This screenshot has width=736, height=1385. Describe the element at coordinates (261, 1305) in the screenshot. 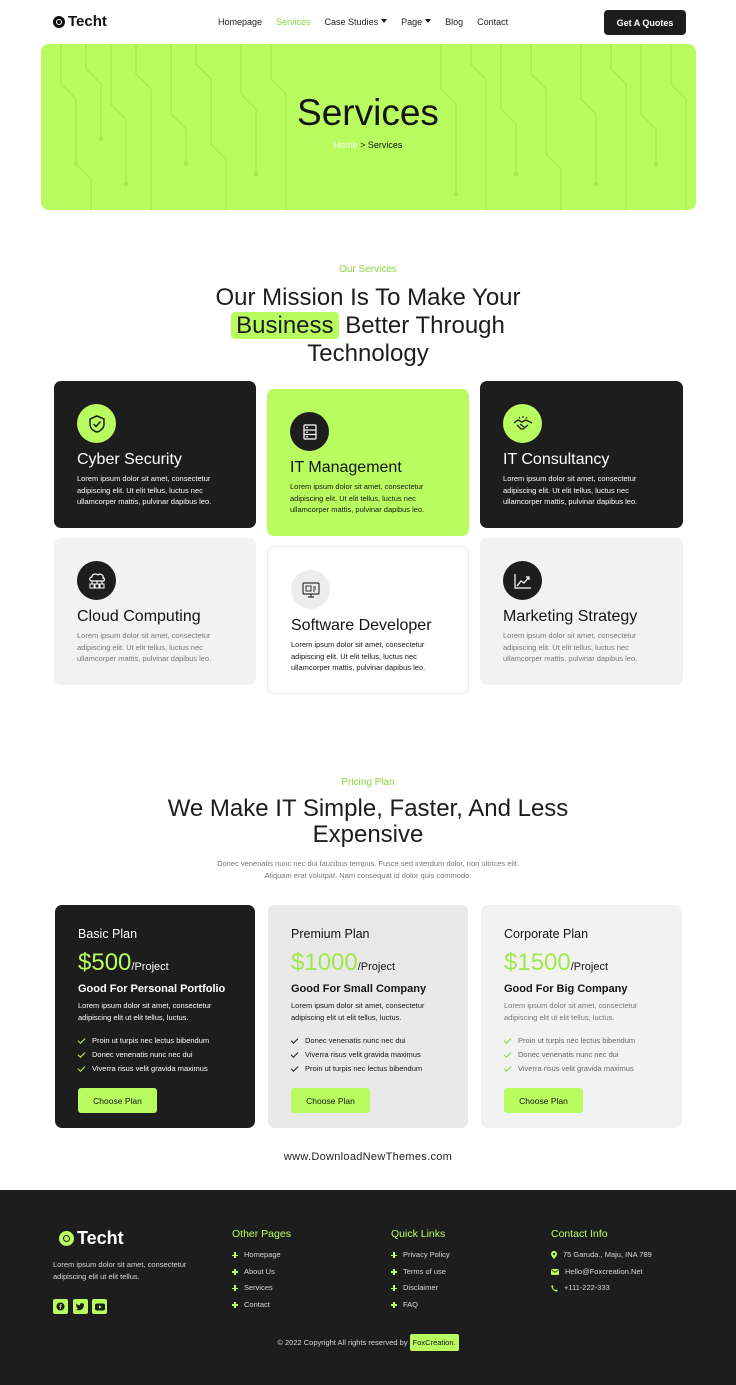

I see `footer-link-contact: Contact` at that location.